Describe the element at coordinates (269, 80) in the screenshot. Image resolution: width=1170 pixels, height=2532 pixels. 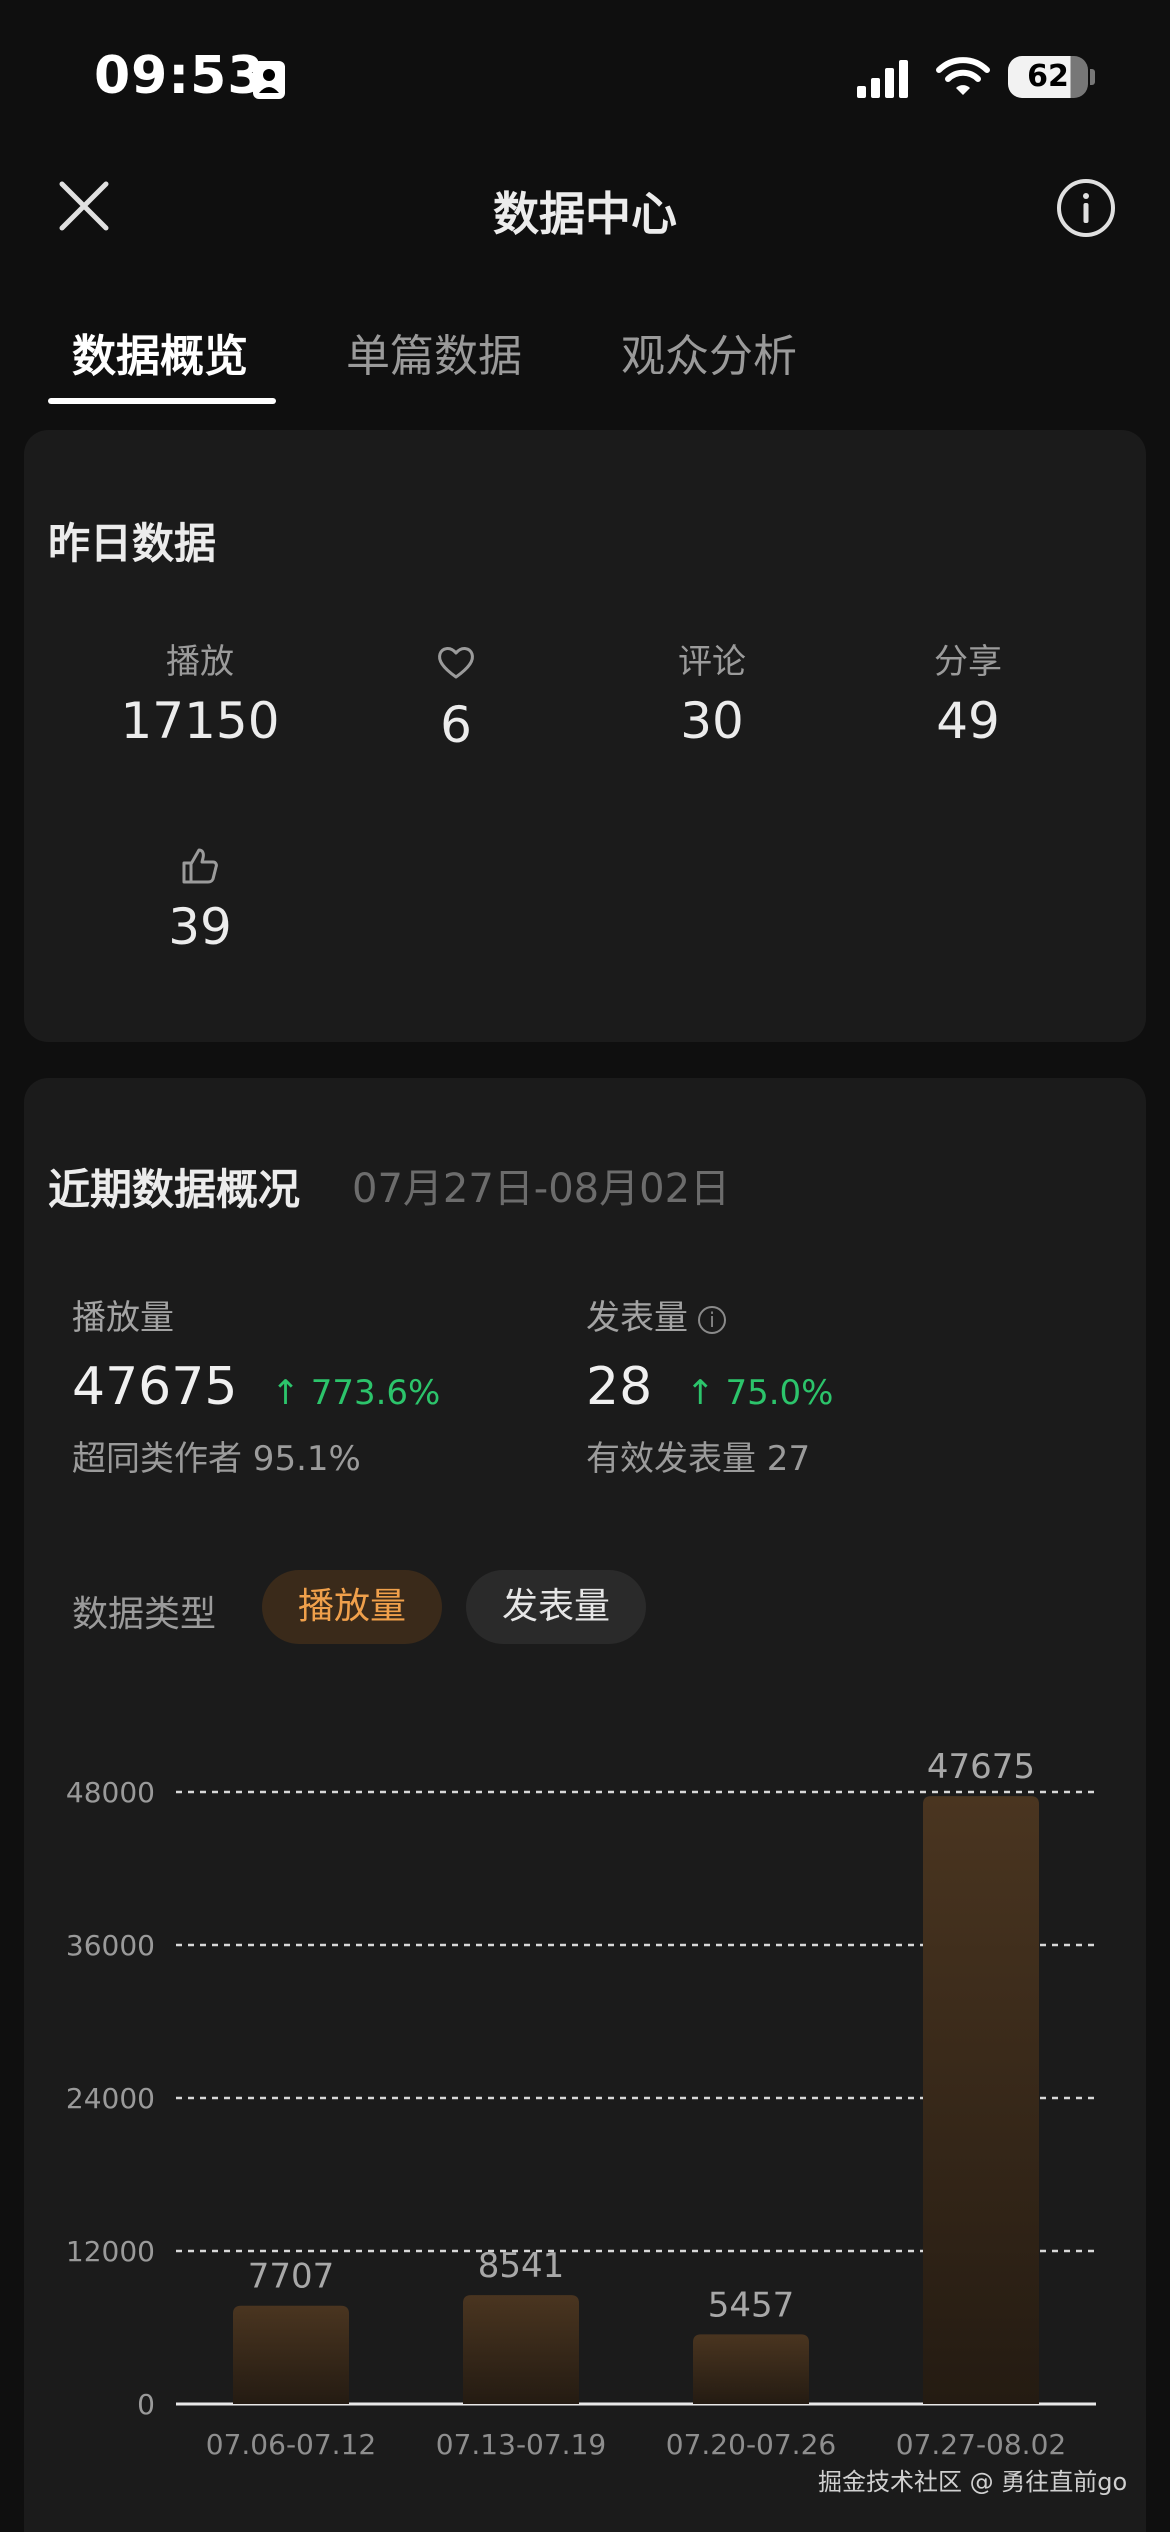
I see `contact-card-icon` at that location.